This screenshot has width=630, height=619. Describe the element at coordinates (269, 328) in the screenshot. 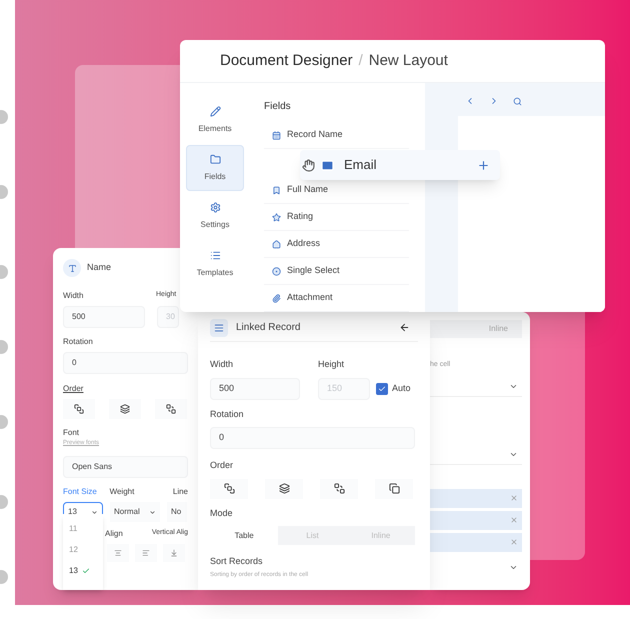

I see `panel-title: Linked Record` at that location.